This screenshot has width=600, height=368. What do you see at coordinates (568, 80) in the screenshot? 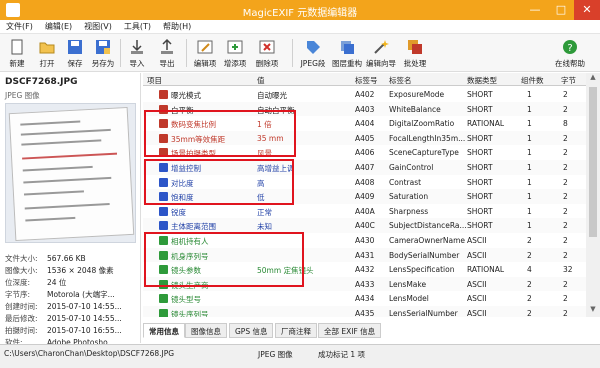
I see `col-bytes: 字节` at bounding box center [568, 80].